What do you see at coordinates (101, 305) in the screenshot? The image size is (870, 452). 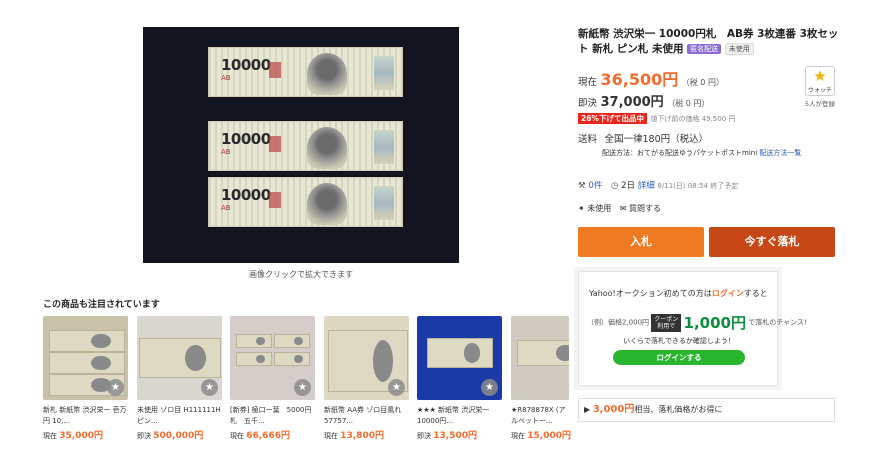 I see `related-section-title: この商品も注目されています` at bounding box center [101, 305].